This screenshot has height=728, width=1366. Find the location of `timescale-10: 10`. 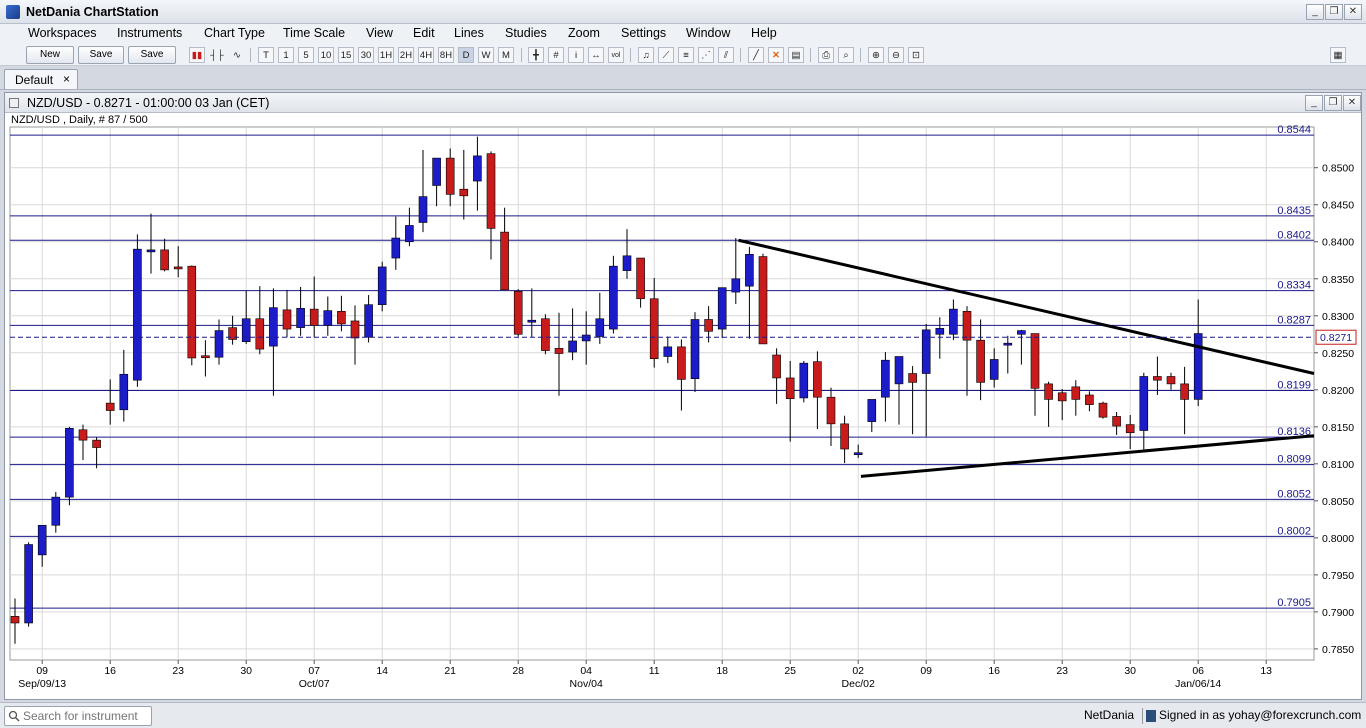

timescale-10: 10 is located at coordinates (326, 55).